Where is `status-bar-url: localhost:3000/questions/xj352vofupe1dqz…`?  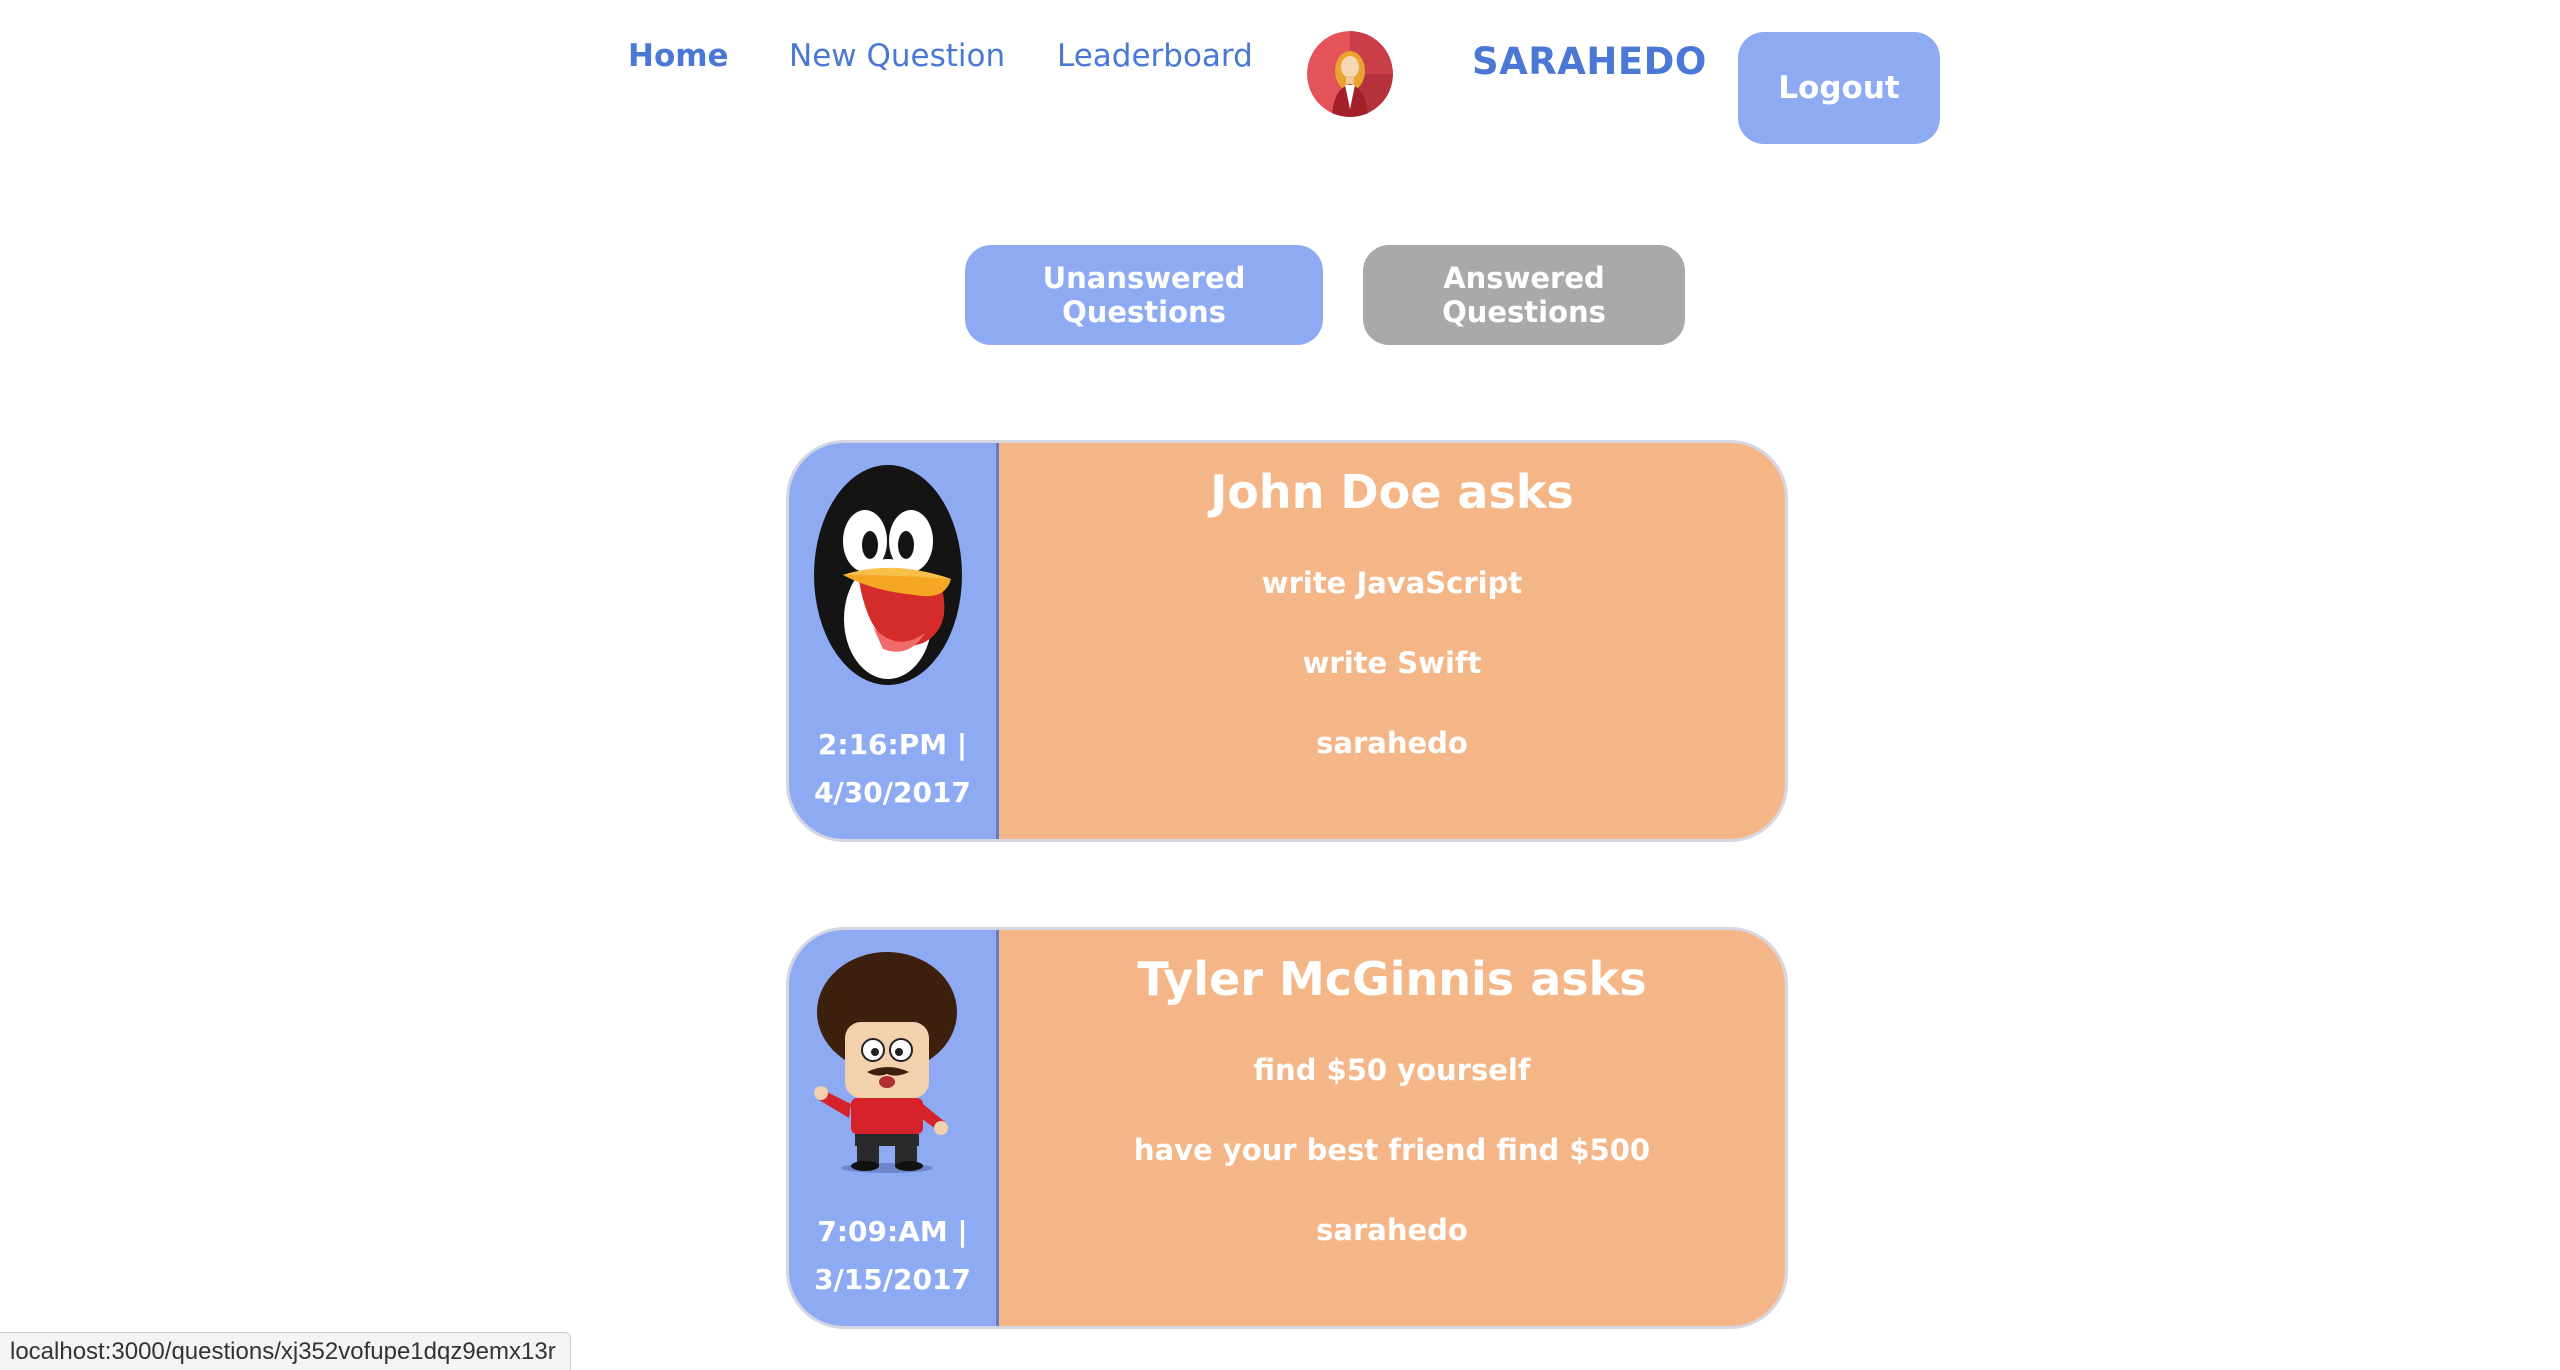
status-bar-url: localhost:3000/questions/xj352vofupe1dqz… is located at coordinates (285, 1351).